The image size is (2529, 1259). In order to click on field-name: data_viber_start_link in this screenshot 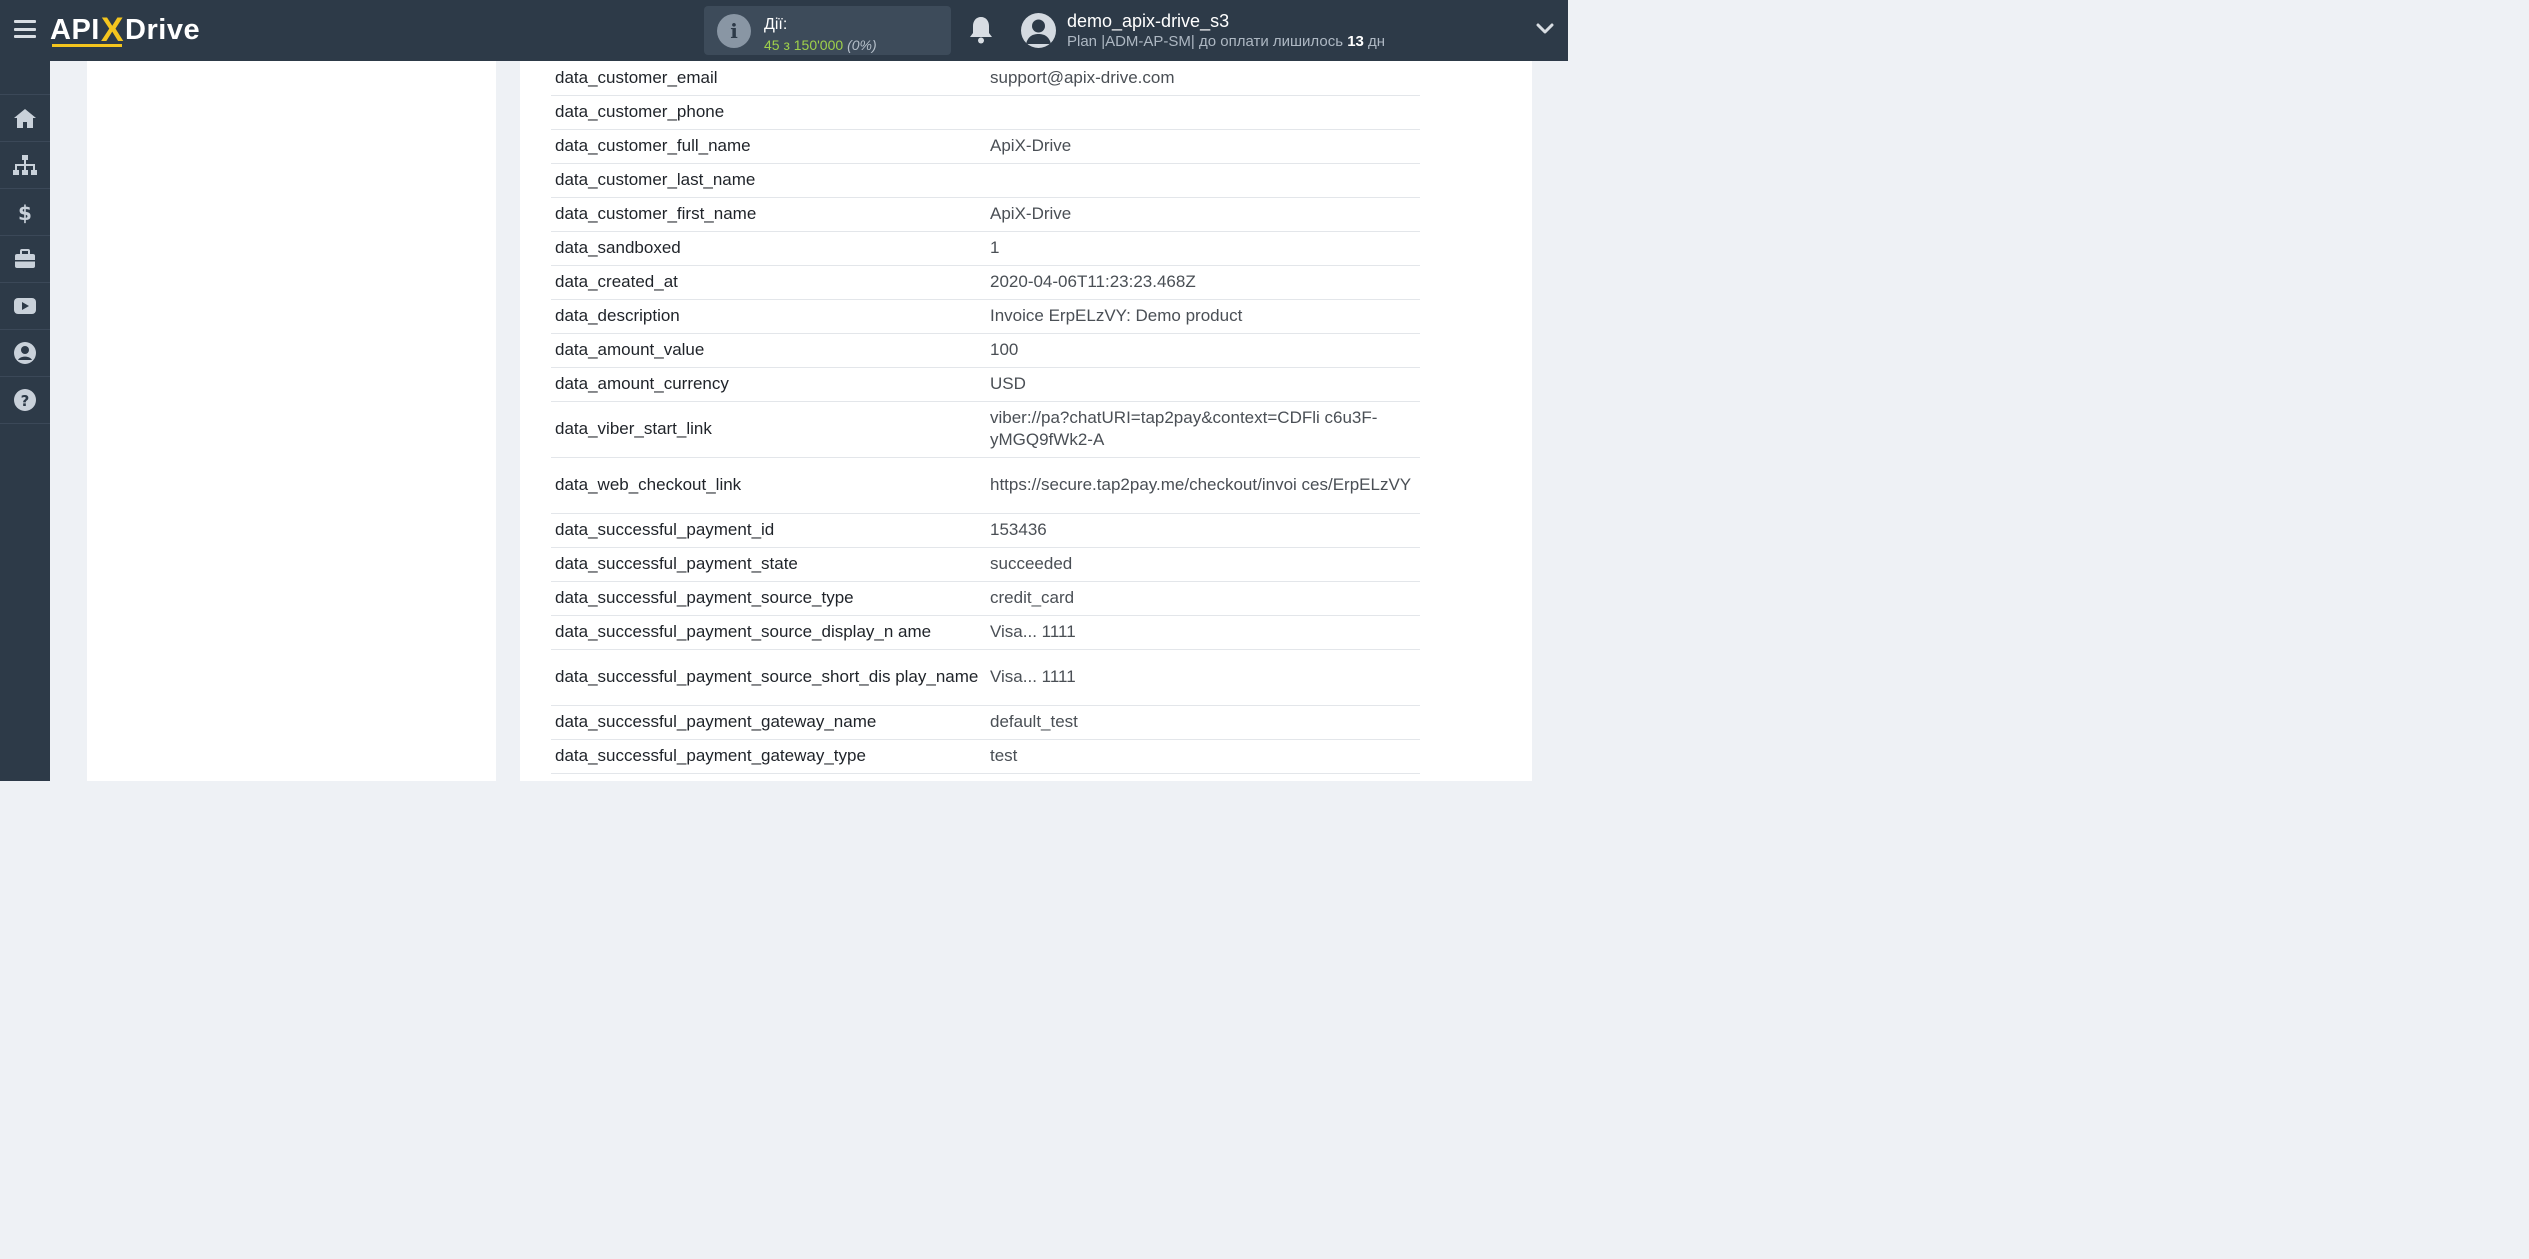, I will do `click(768, 429)`.